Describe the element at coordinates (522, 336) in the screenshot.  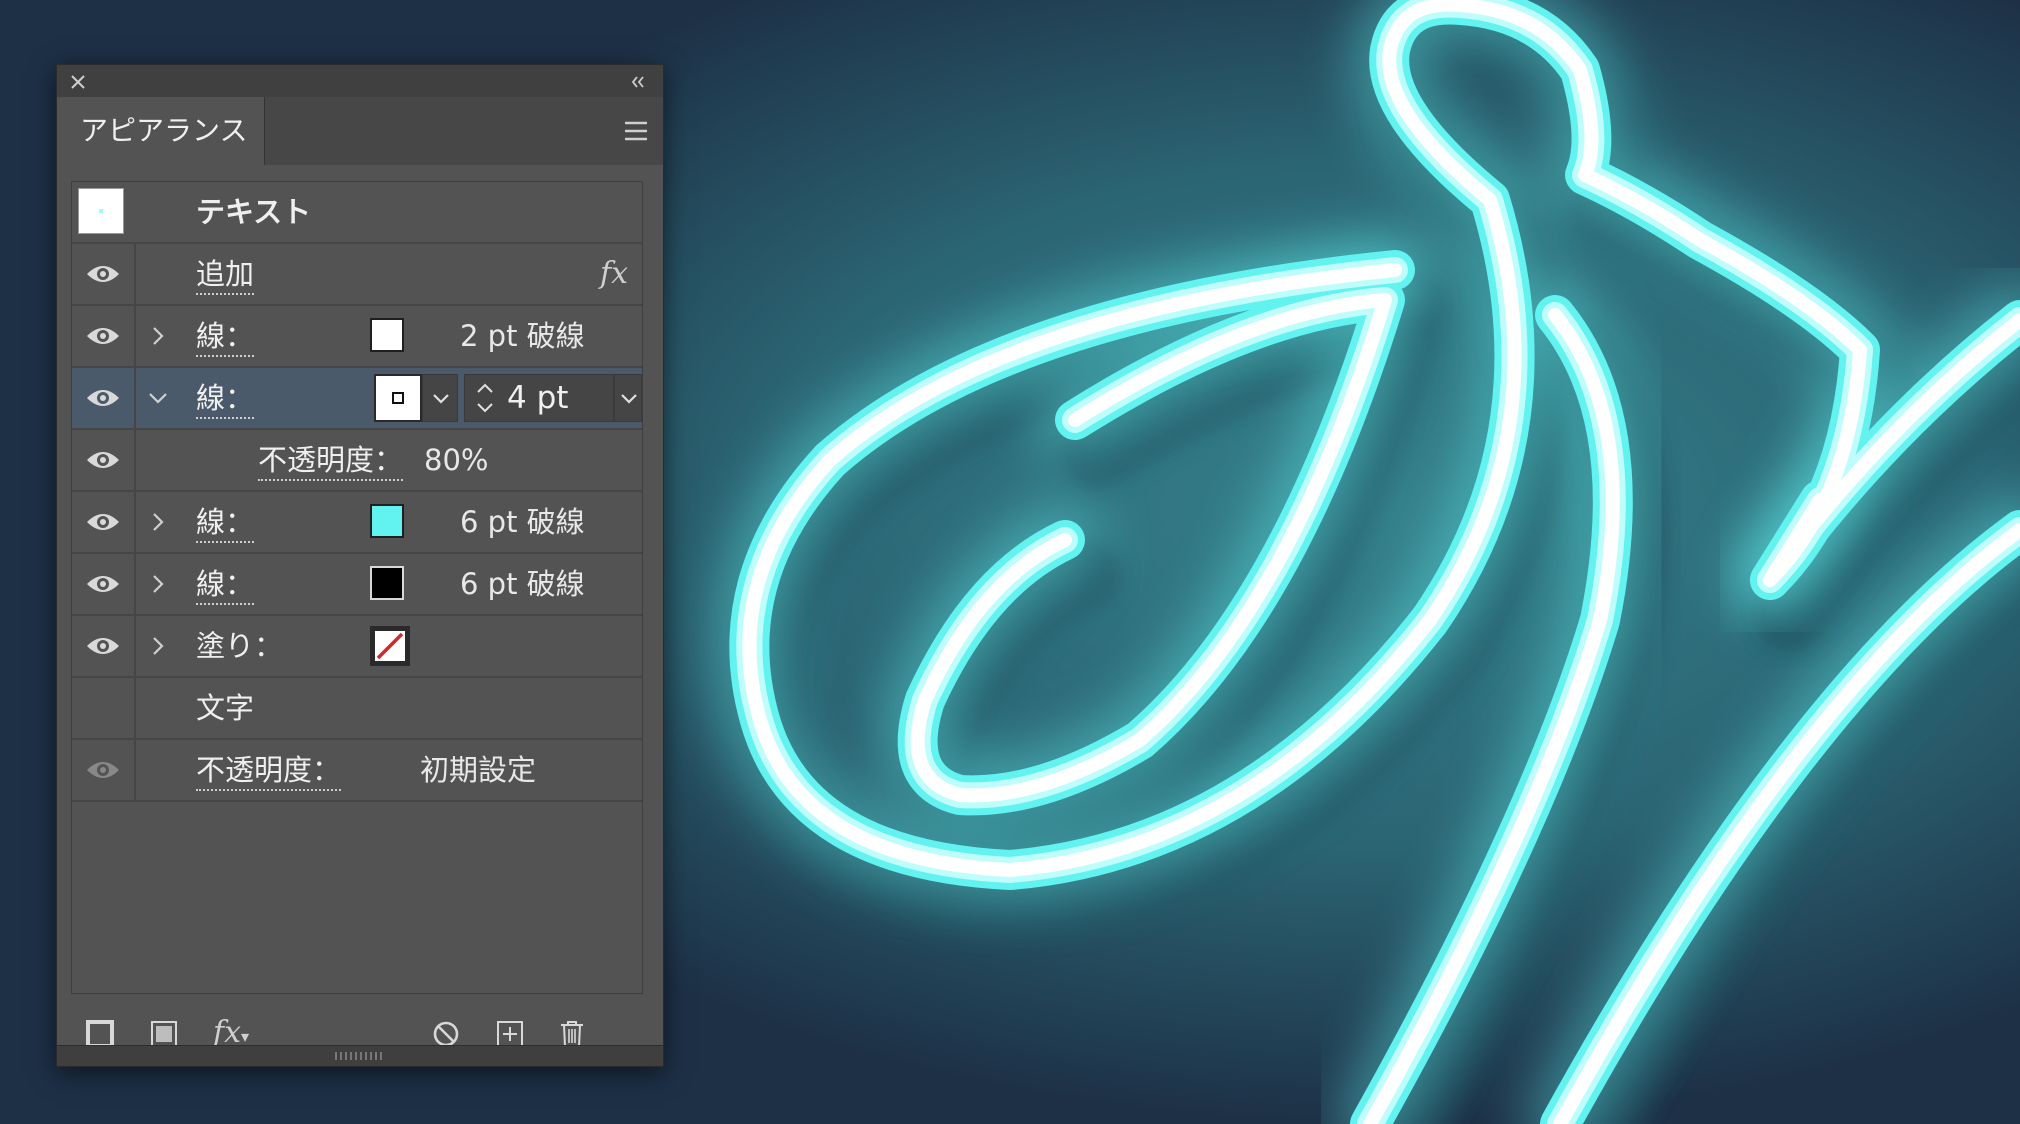
I see `stroke-value: 2 pt 破線` at that location.